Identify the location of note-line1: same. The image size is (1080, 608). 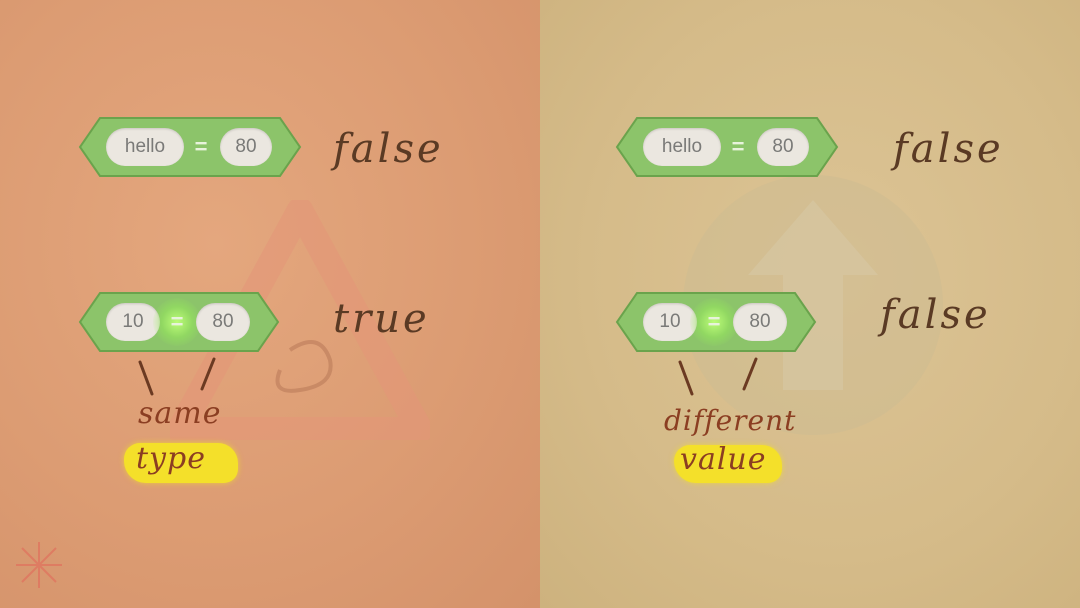
(180, 413).